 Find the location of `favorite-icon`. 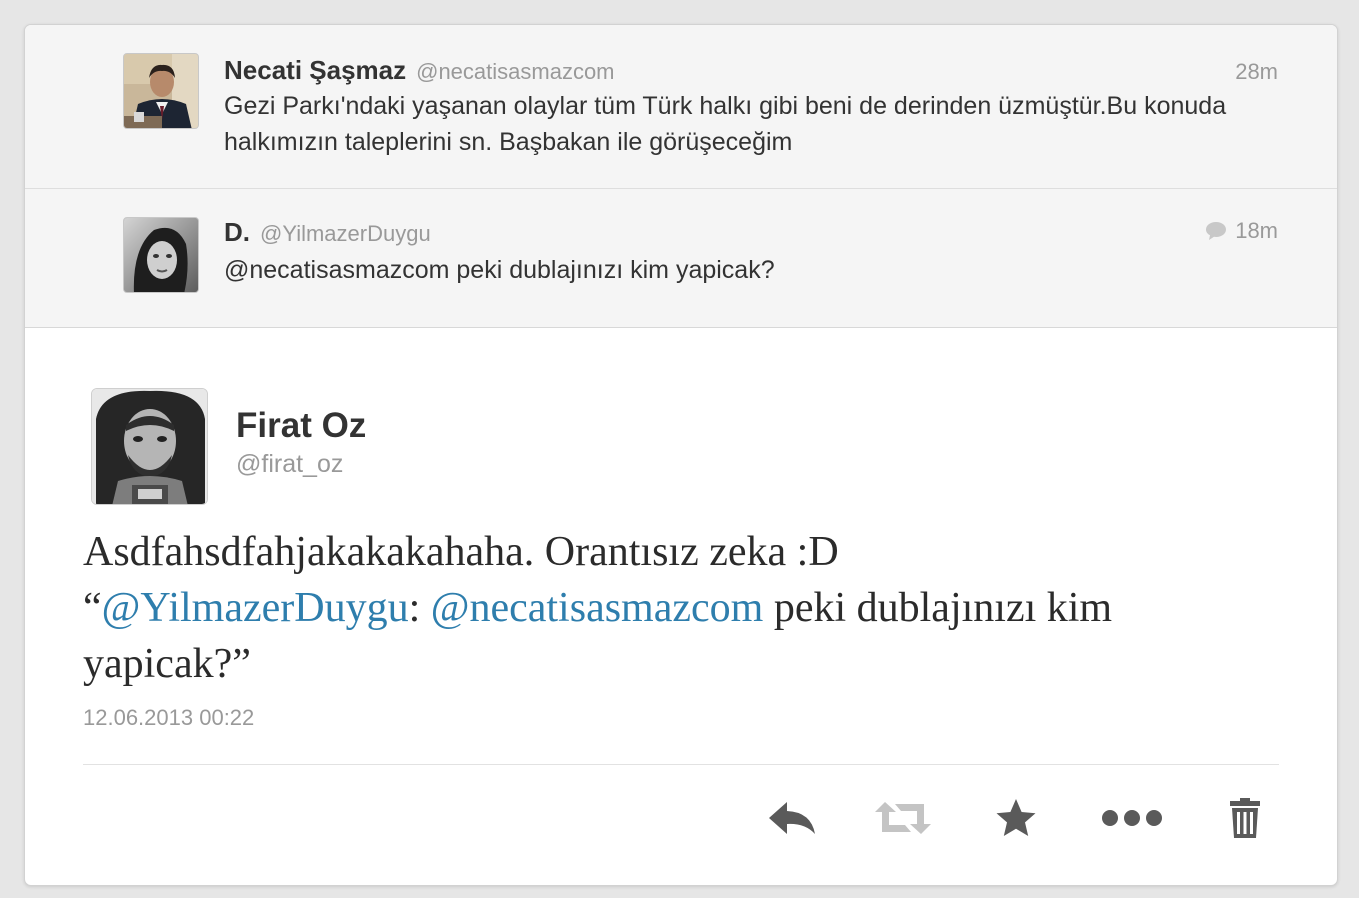

favorite-icon is located at coordinates (1016, 817).